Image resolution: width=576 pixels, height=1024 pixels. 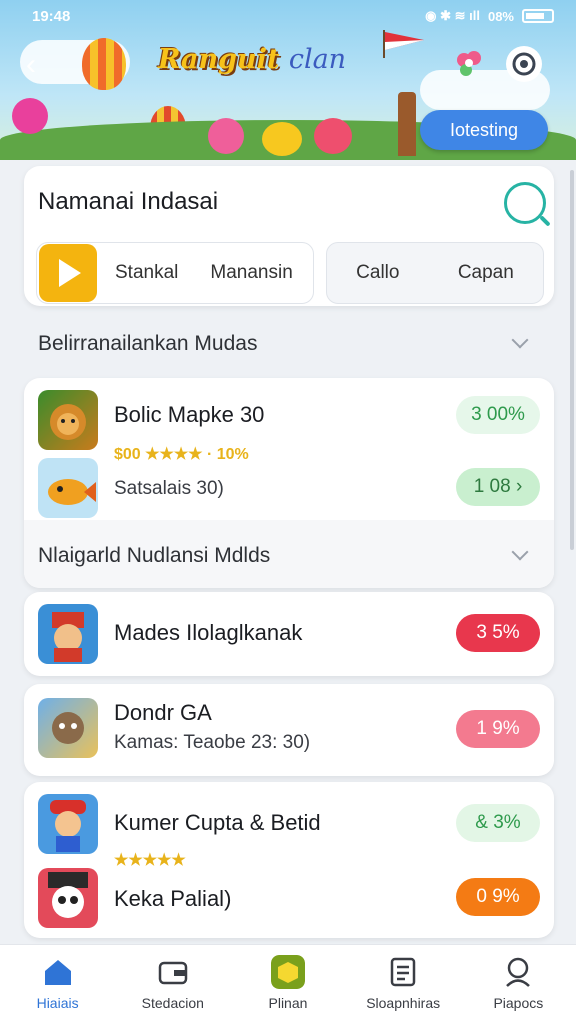 What do you see at coordinates (403, 1003) in the screenshot?
I see `nav-label: Sloapnhiras` at bounding box center [403, 1003].